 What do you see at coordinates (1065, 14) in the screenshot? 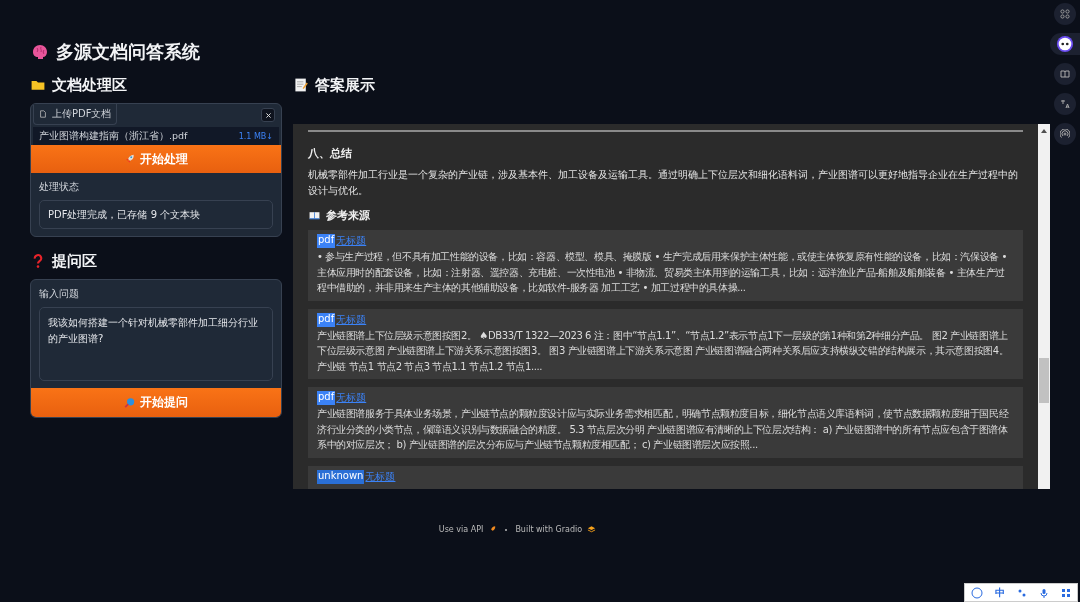
I see `grid-icon` at bounding box center [1065, 14].